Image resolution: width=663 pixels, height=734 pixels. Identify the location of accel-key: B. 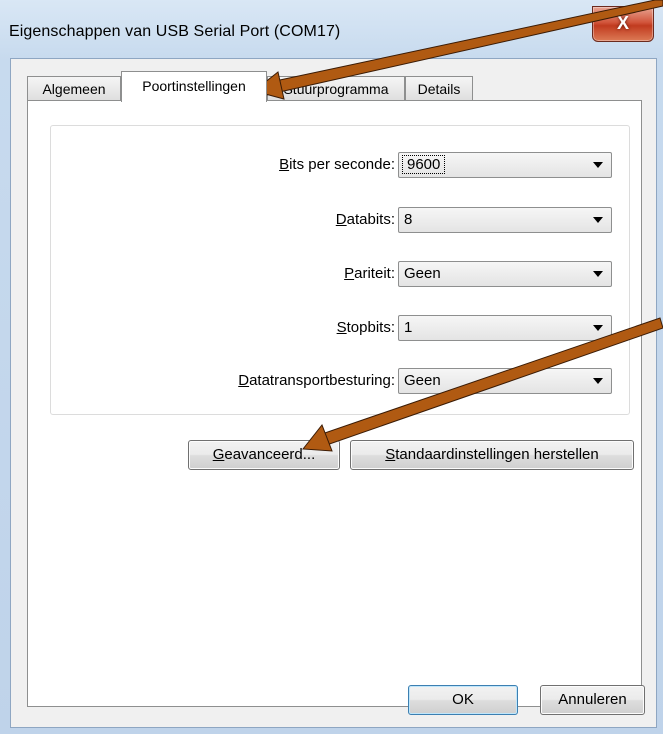
(284, 164).